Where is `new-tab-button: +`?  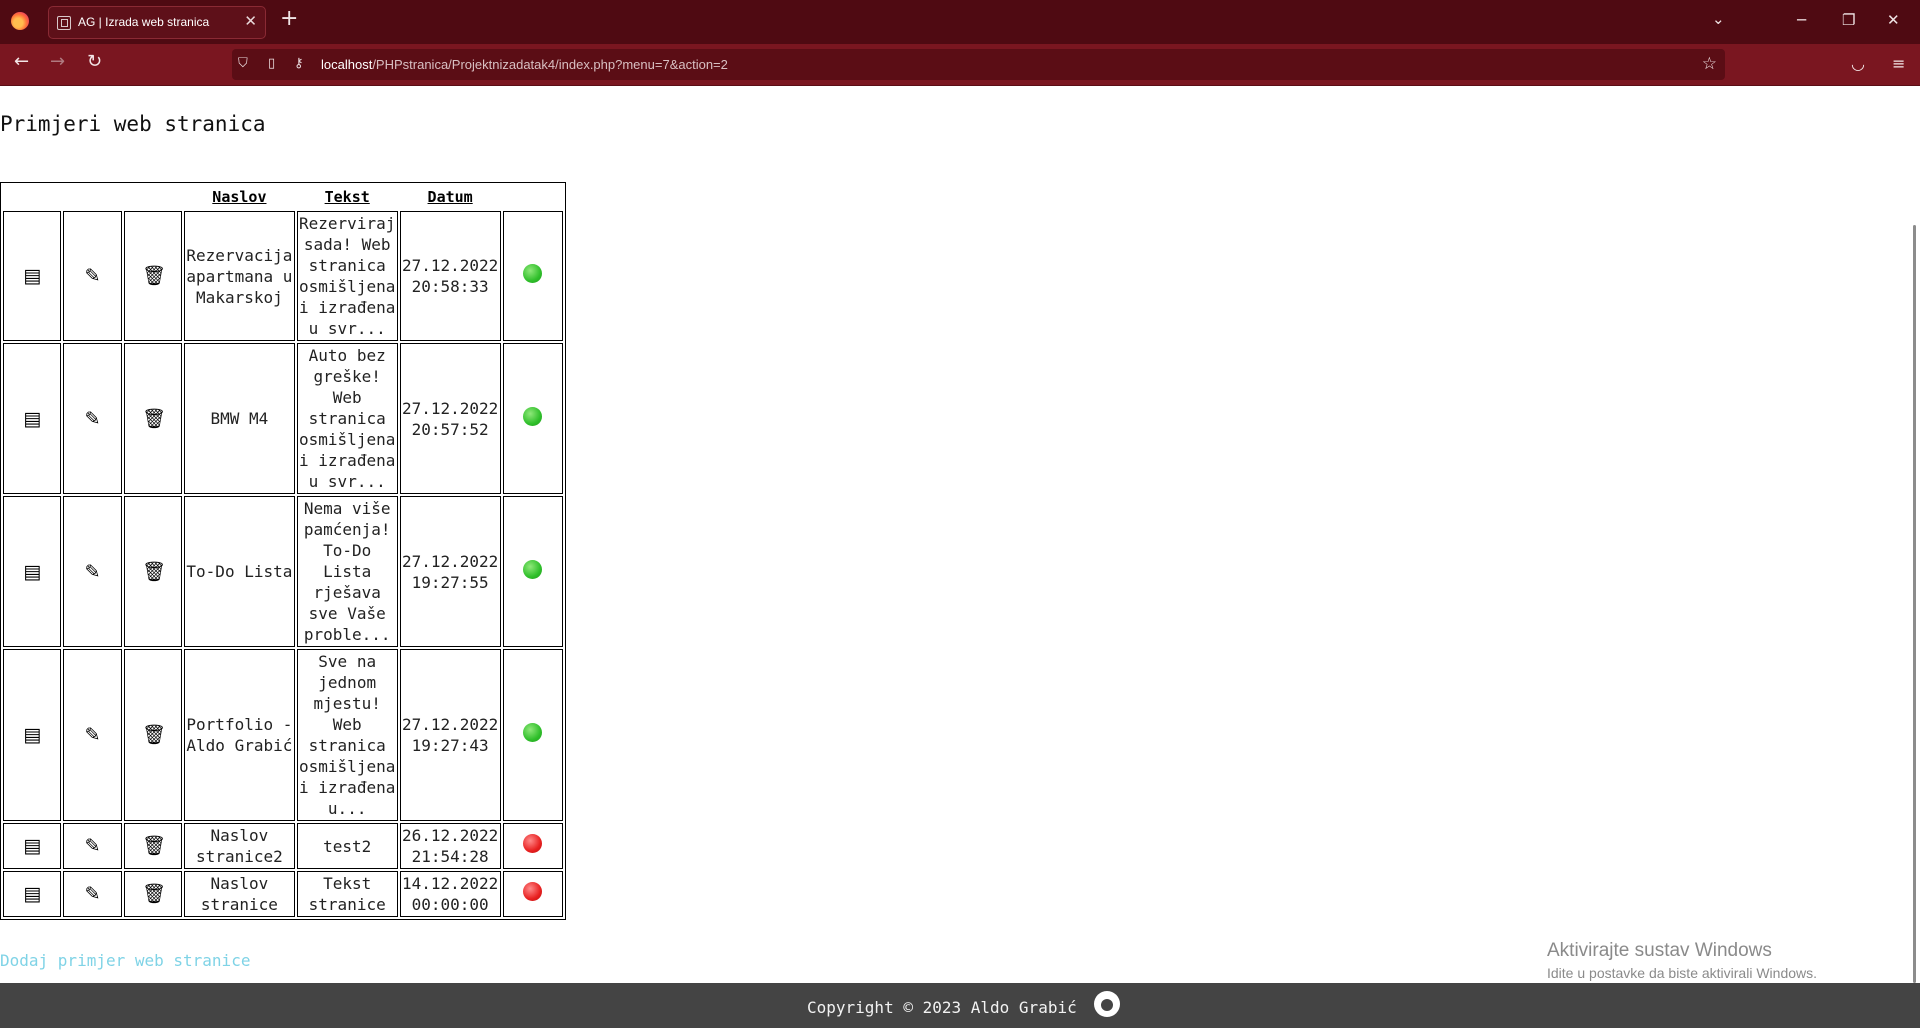 new-tab-button: + is located at coordinates (289, 19).